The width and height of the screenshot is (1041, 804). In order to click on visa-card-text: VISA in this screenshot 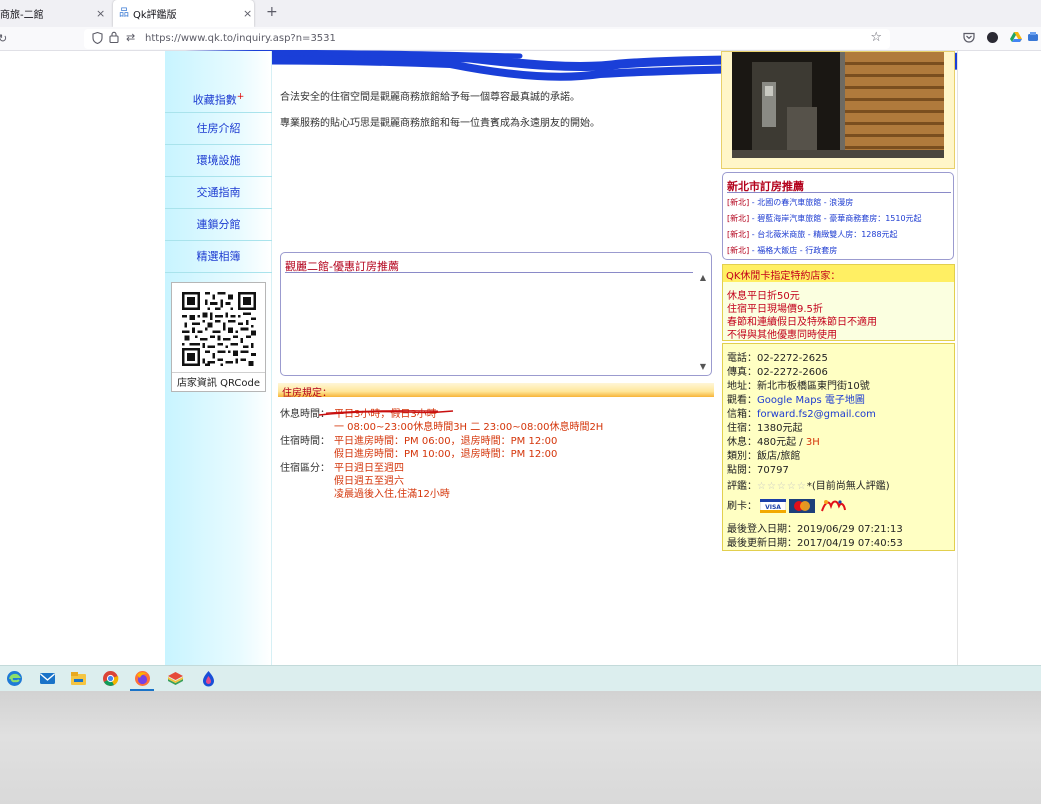, I will do `click(773, 507)`.